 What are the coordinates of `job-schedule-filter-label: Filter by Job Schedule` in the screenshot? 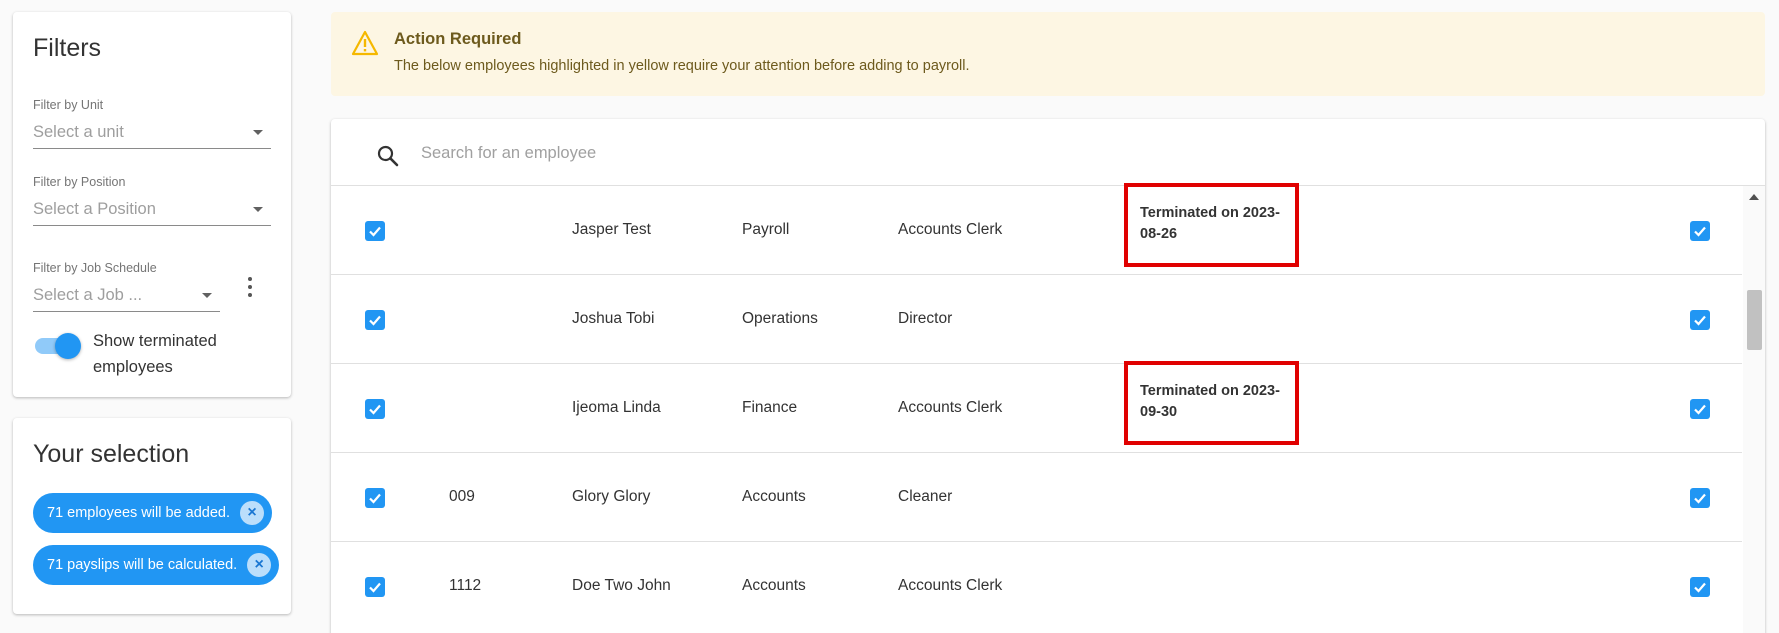 It's located at (95, 268).